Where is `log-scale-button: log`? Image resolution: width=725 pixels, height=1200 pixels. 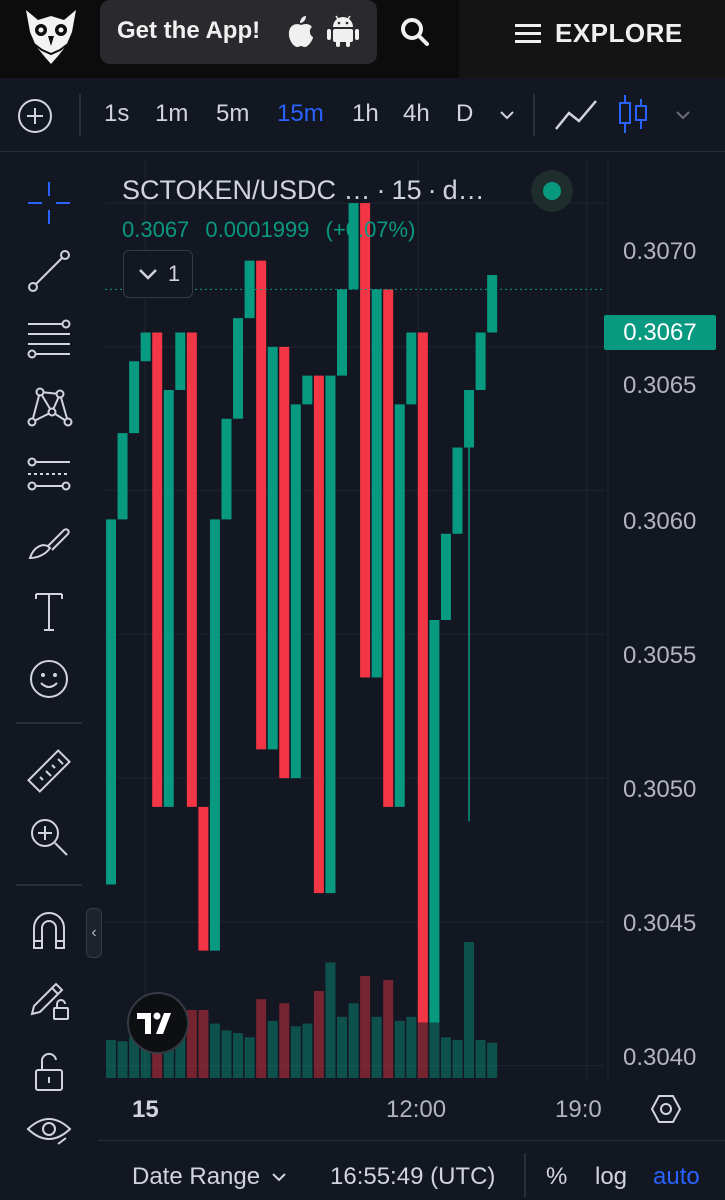 log-scale-button: log is located at coordinates (611, 1177).